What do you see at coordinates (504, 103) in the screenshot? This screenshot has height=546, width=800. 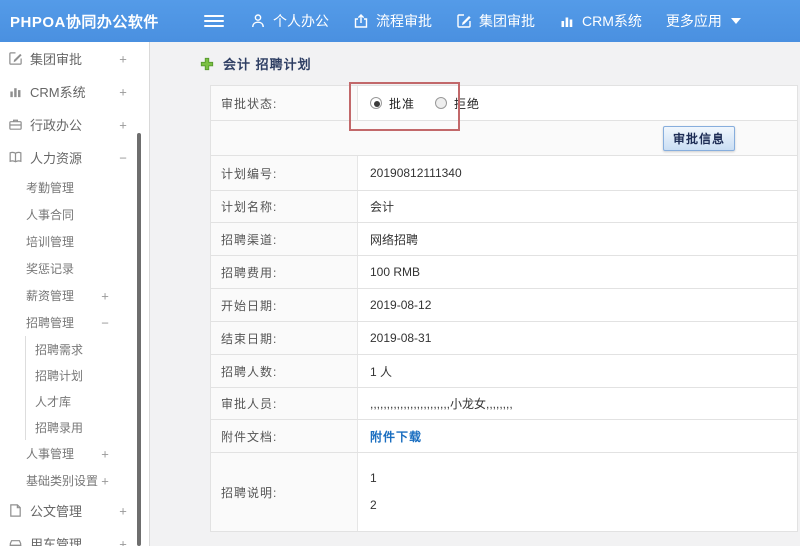 I see `table-row-approval-status: 审批状态: 批准 拒绝` at bounding box center [504, 103].